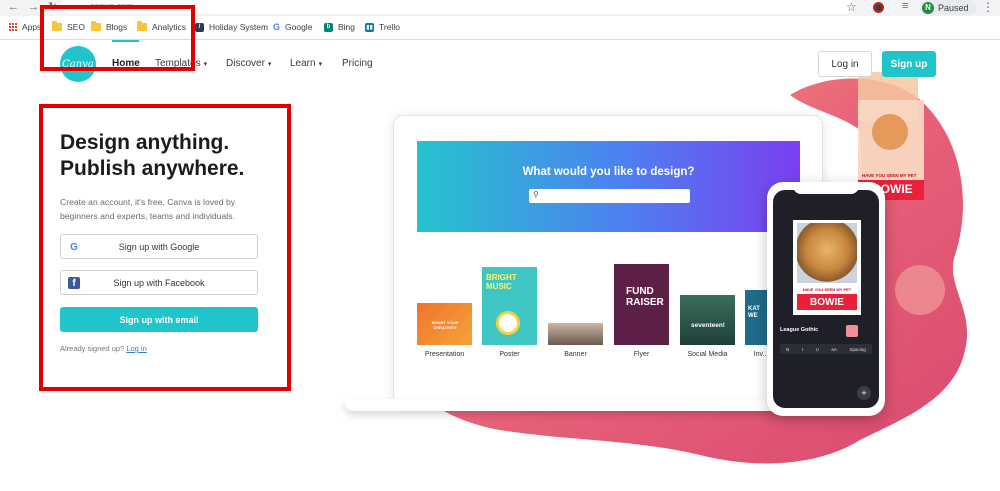 The image size is (1000, 491). What do you see at coordinates (575, 354) in the screenshot?
I see `template-banner-label: Banner` at bounding box center [575, 354].